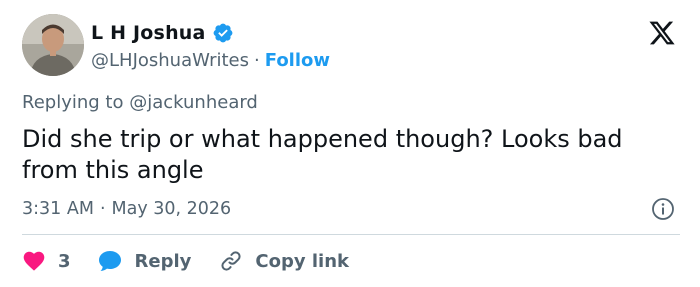  What do you see at coordinates (231, 261) in the screenshot?
I see `link-icon` at bounding box center [231, 261].